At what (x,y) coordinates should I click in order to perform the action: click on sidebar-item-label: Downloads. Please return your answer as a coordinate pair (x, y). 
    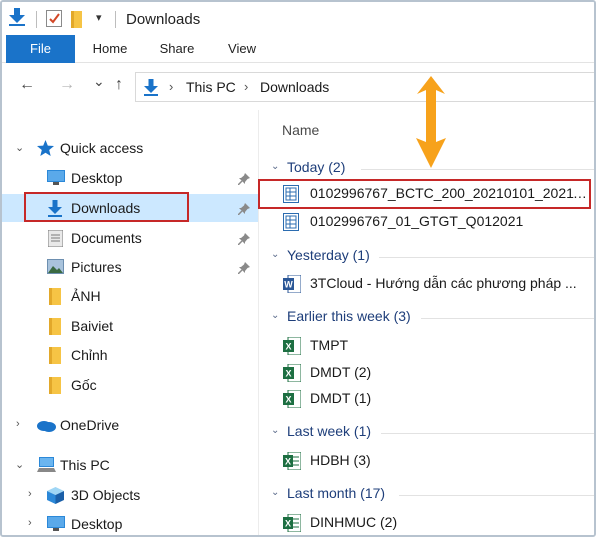
    Looking at the image, I should click on (106, 208).